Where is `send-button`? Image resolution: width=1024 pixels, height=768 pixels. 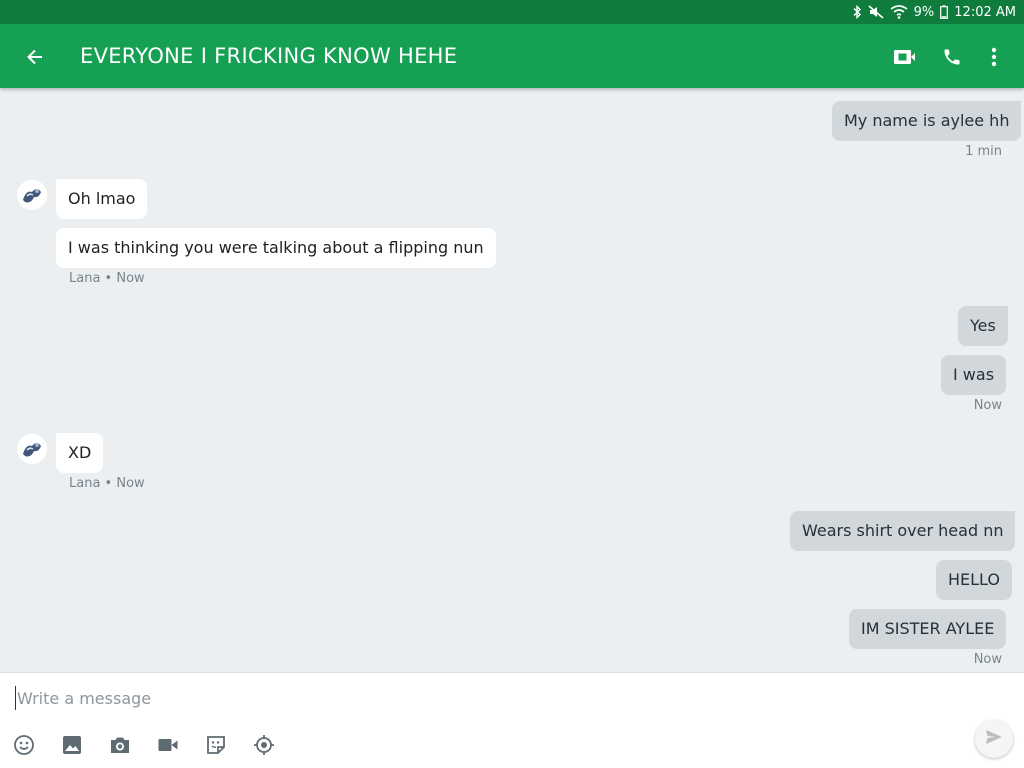 send-button is located at coordinates (994, 739).